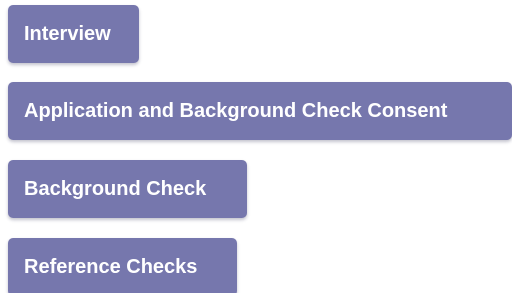  Describe the element at coordinates (127, 189) in the screenshot. I see `background-check-button: Background Check` at that location.